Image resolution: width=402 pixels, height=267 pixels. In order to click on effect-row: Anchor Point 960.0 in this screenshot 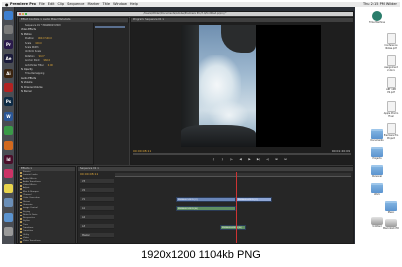, I will do `click(35, 60)`.